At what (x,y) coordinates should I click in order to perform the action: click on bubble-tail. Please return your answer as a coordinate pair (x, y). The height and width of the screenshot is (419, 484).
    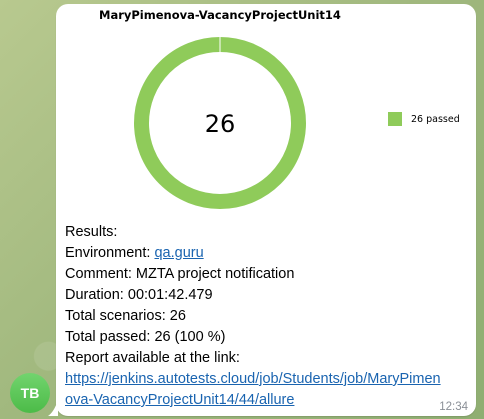
    Looking at the image, I should click on (53, 408).